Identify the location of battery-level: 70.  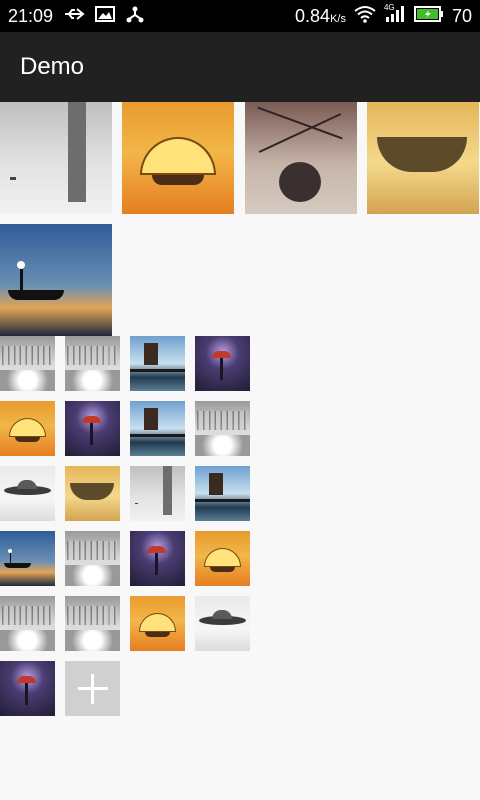
(461, 15).